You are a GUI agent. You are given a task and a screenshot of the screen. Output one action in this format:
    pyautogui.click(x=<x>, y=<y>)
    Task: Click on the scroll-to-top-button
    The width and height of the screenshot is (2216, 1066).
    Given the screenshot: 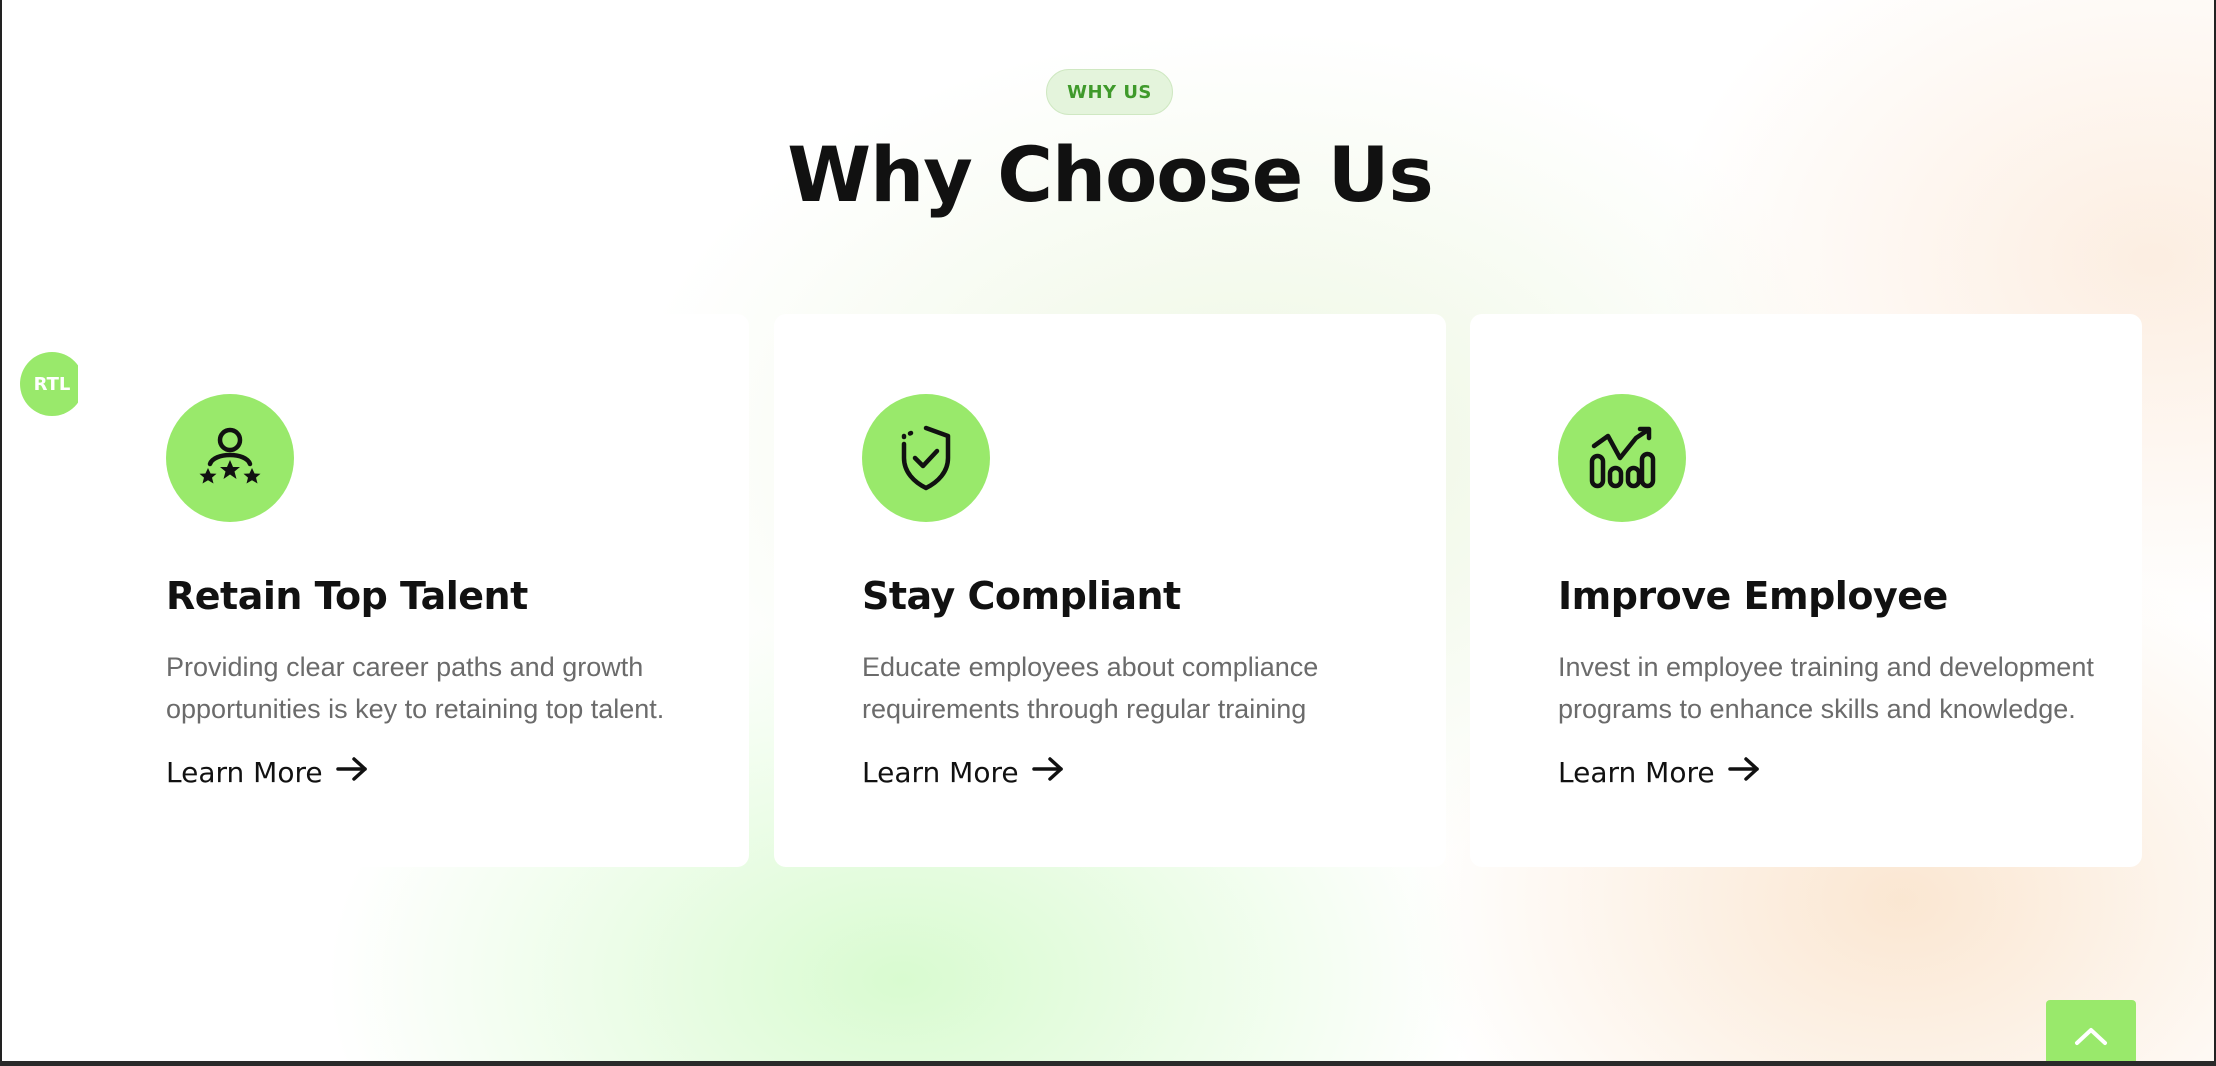 What is the action you would take?
    pyautogui.click(x=2091, y=1030)
    